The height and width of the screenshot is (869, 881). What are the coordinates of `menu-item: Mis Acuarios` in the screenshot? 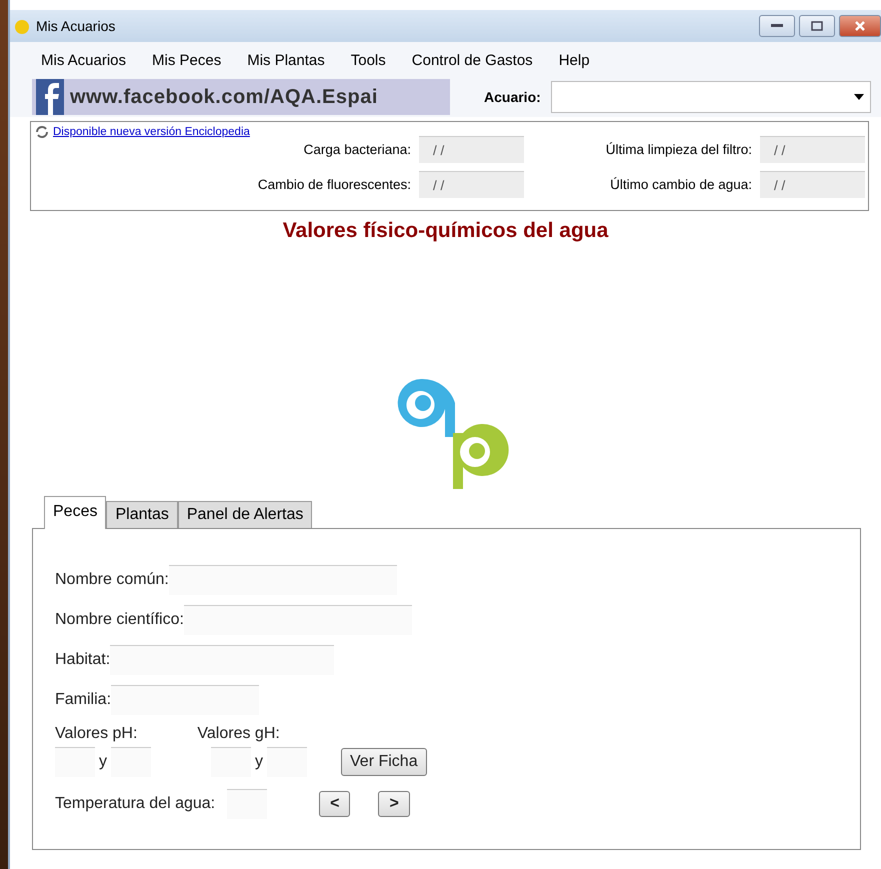 It's located at (84, 60).